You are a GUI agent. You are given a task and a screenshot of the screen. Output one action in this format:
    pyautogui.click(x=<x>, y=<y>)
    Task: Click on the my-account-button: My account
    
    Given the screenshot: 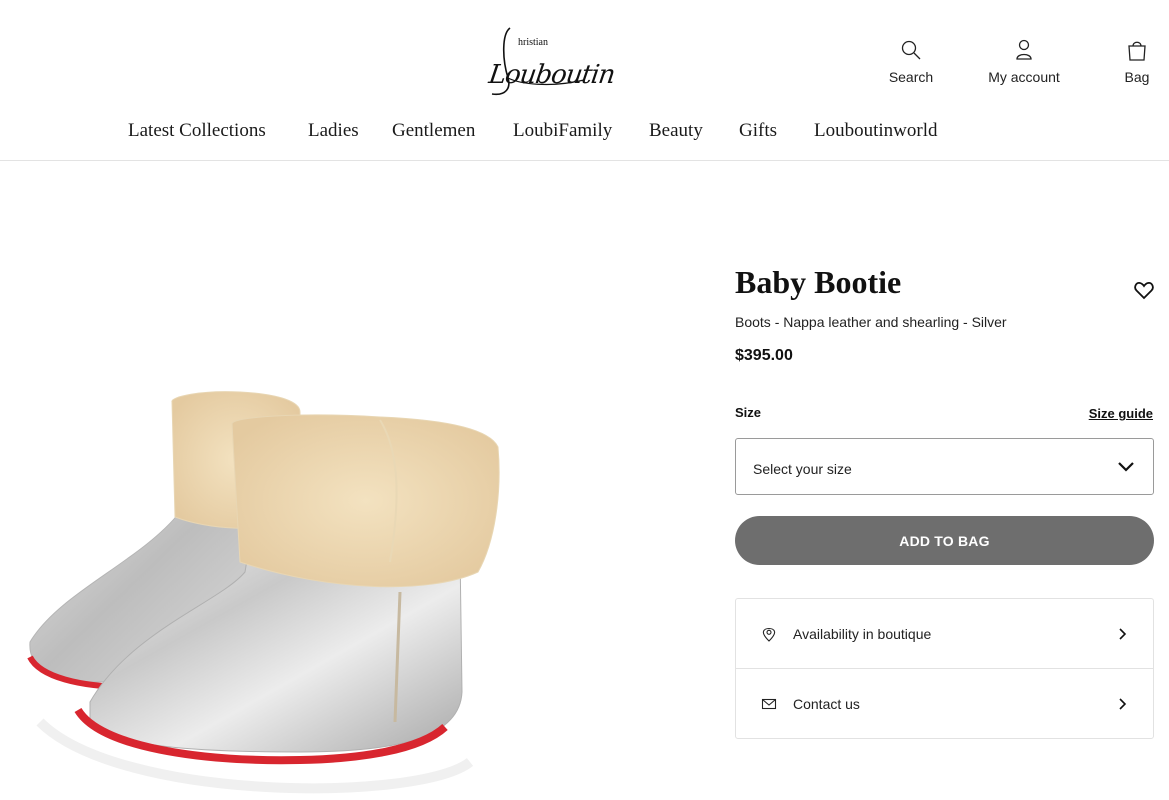 What is the action you would take?
    pyautogui.click(x=1024, y=61)
    